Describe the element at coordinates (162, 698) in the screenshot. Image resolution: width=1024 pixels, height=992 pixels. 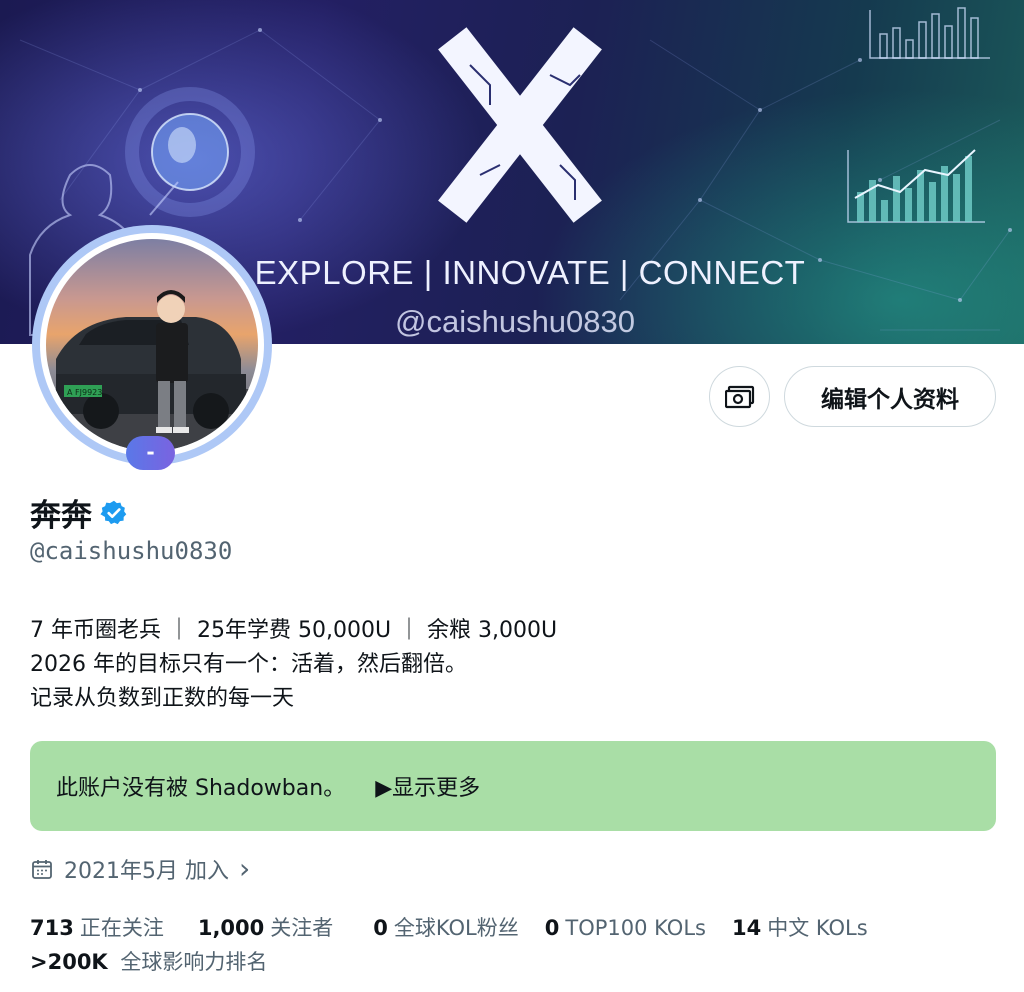
I see `bio-line: 记录从负数到正数的每一天` at that location.